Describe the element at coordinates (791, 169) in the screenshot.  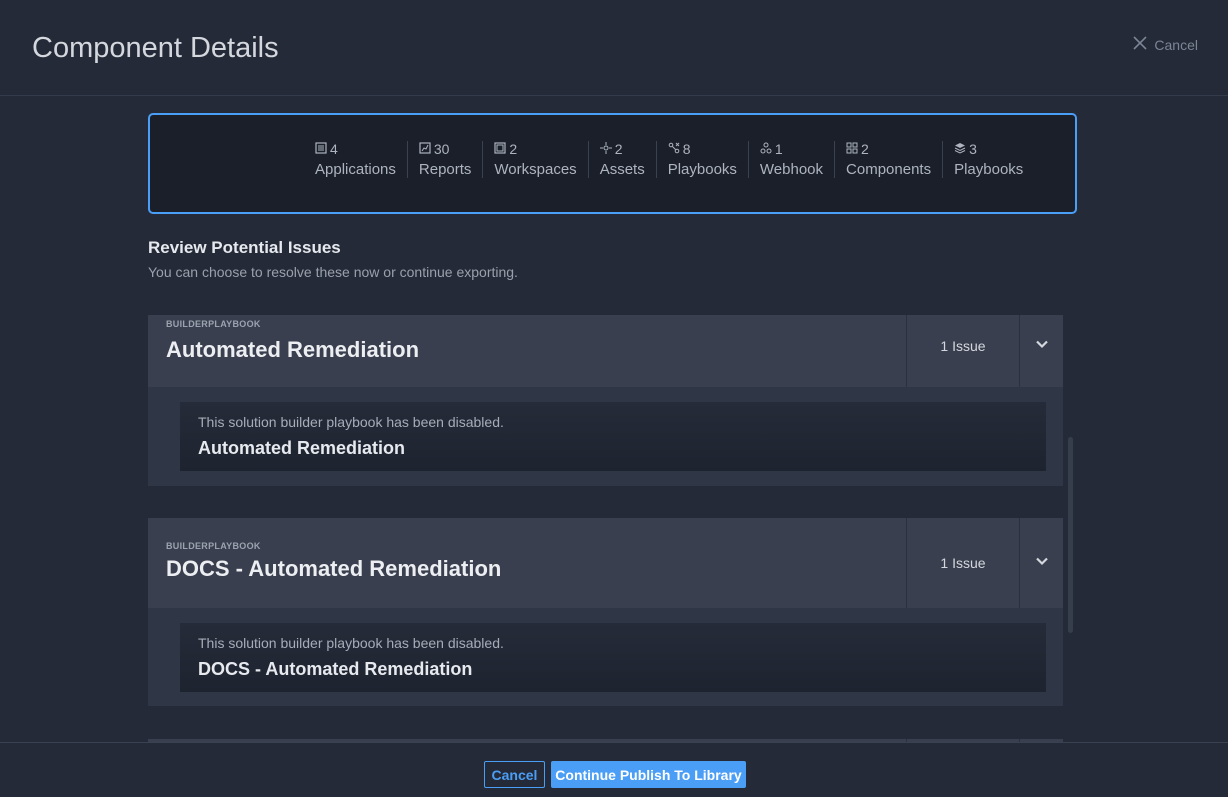
I see `webhook-label: Webhook` at that location.